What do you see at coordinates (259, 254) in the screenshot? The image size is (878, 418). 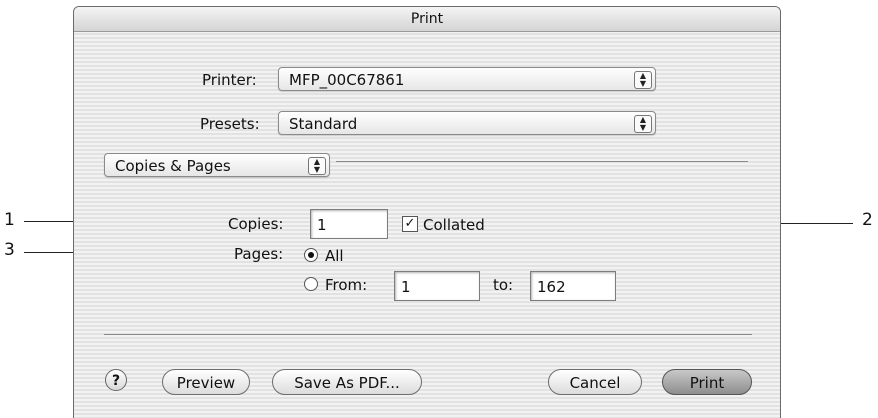 I see `pages-label: Pages:` at bounding box center [259, 254].